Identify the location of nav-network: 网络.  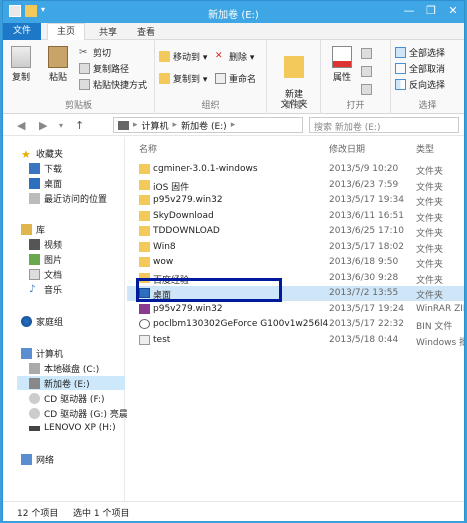
(37, 459).